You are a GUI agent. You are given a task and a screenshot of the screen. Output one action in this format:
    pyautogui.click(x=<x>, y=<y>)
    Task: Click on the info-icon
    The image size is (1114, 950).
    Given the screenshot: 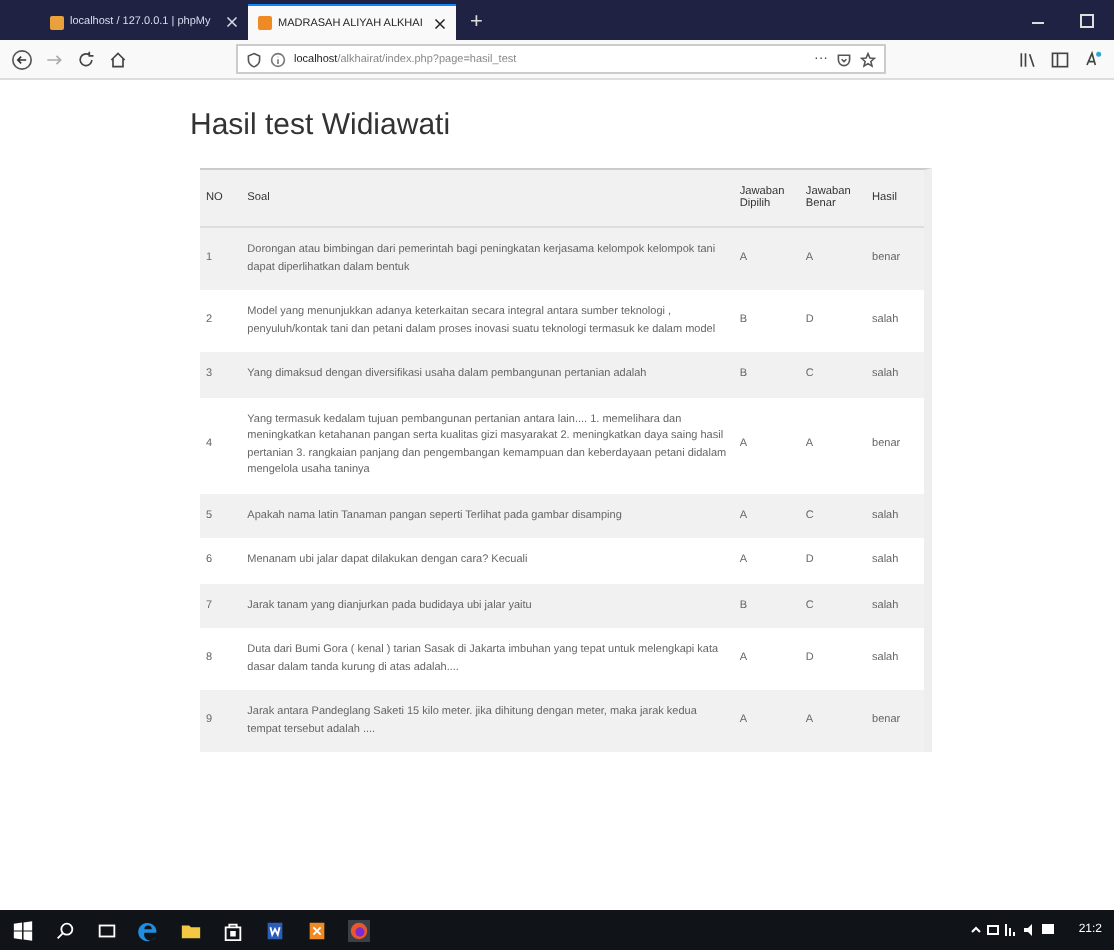 What is the action you would take?
    pyautogui.click(x=278, y=59)
    